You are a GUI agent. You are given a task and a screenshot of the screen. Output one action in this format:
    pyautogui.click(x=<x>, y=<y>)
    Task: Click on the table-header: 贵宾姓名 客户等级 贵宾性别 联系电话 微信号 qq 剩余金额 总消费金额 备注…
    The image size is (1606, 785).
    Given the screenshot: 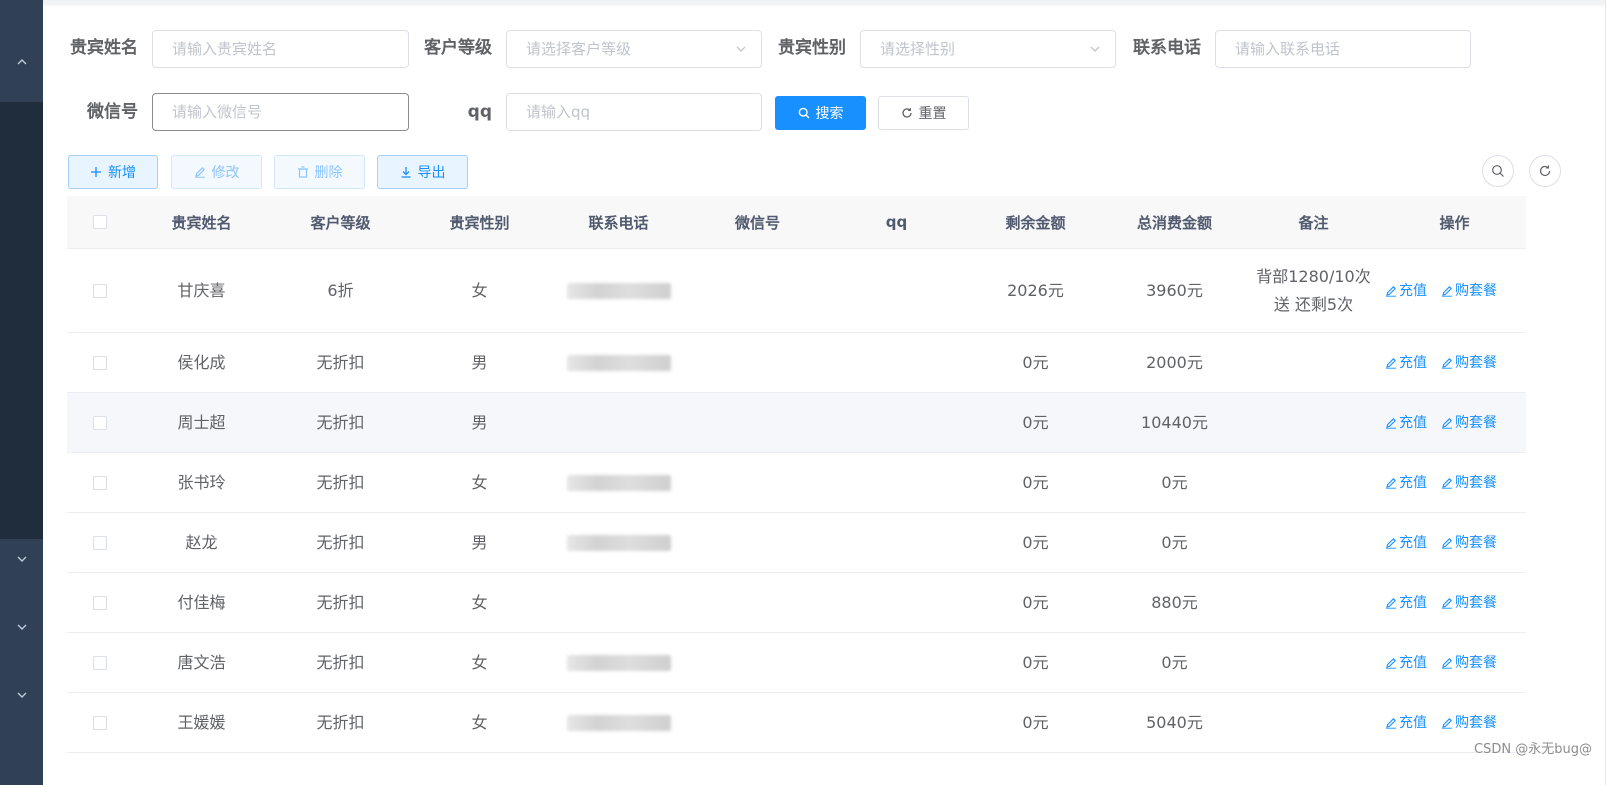 What is the action you would take?
    pyautogui.click(x=796, y=222)
    